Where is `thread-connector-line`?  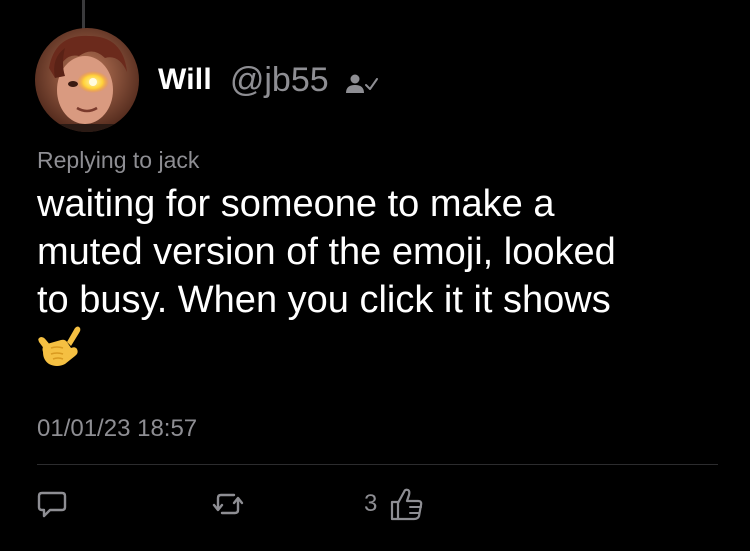 thread-connector-line is located at coordinates (83, 15).